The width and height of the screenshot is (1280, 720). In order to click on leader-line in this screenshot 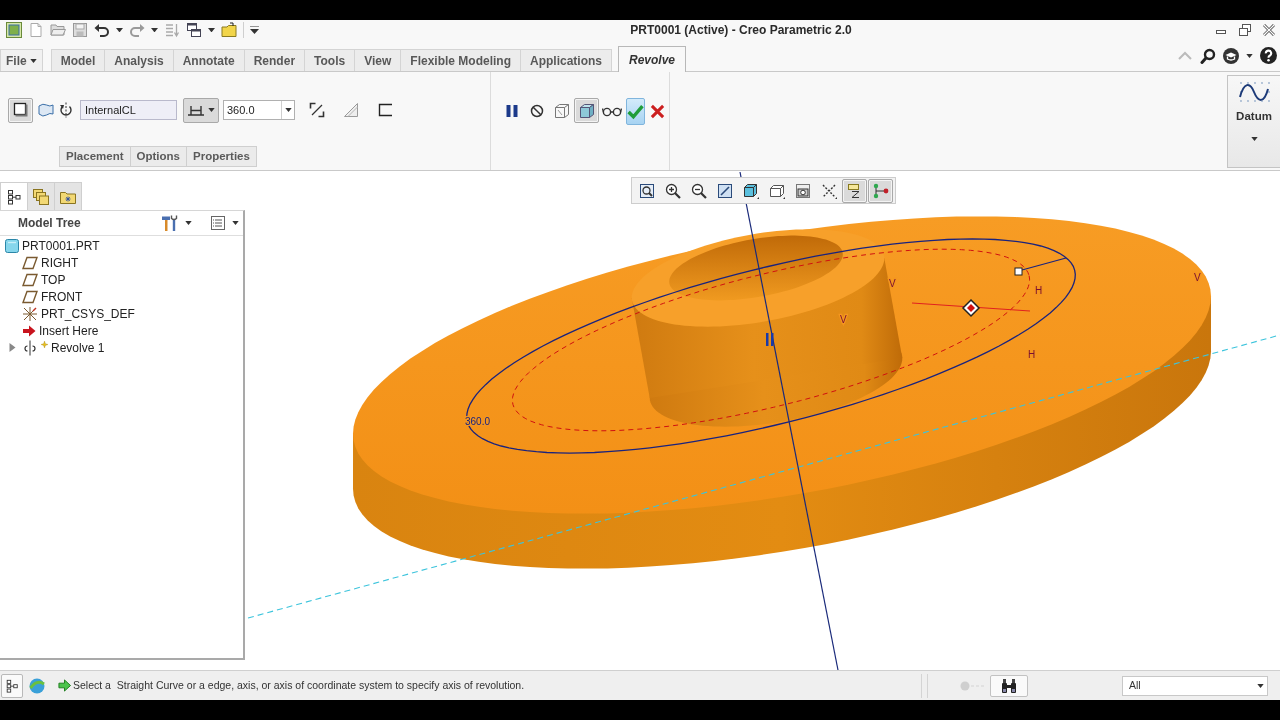, I will do `click(1044, 264)`.